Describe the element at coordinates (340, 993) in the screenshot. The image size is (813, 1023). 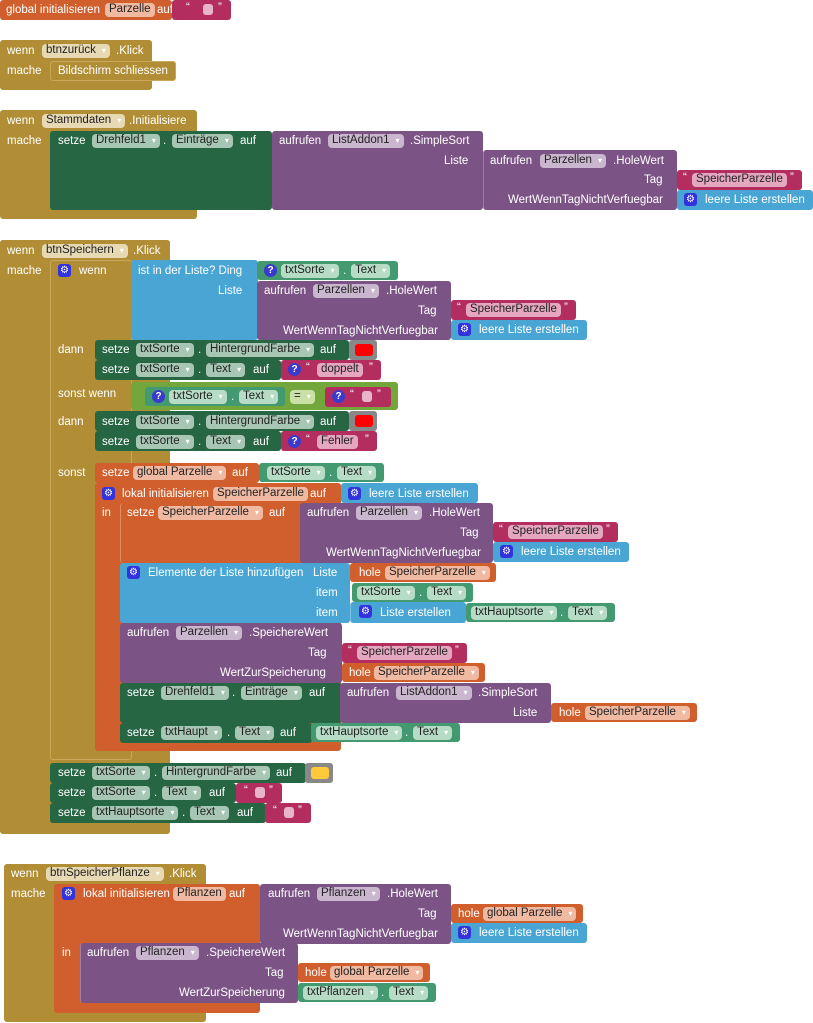
I see `component-dropdown: txtPflanzen` at that location.